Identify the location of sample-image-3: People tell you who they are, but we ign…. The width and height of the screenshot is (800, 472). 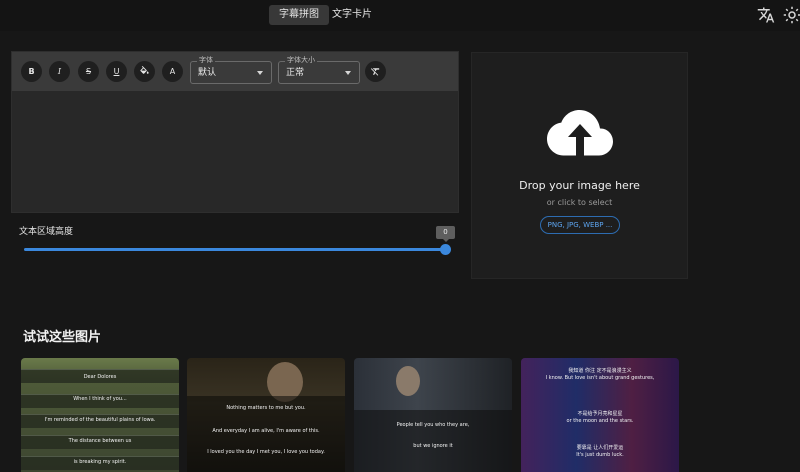
(433, 415).